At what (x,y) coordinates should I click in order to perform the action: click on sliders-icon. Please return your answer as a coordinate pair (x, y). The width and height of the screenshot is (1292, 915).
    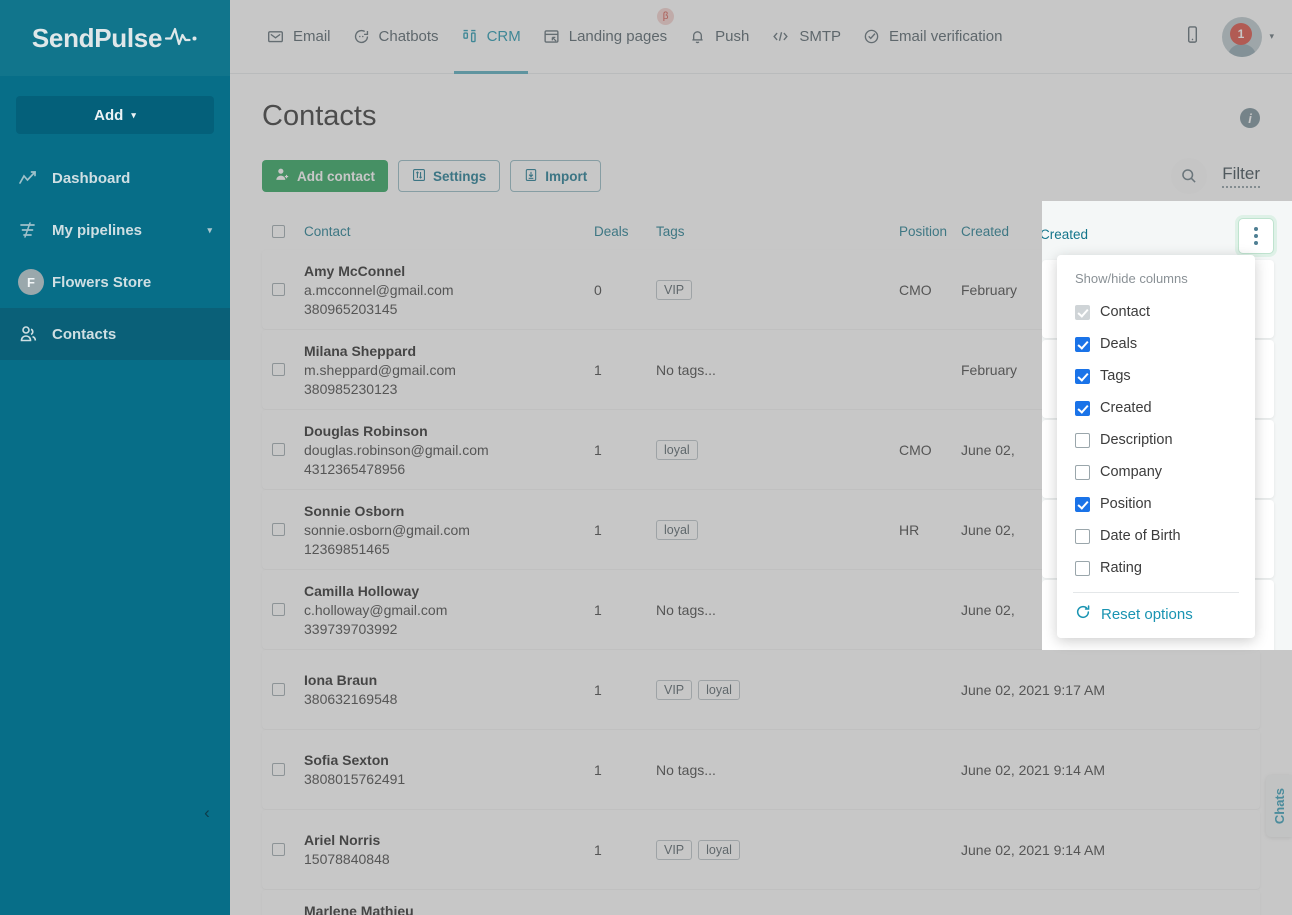
    Looking at the image, I should click on (419, 176).